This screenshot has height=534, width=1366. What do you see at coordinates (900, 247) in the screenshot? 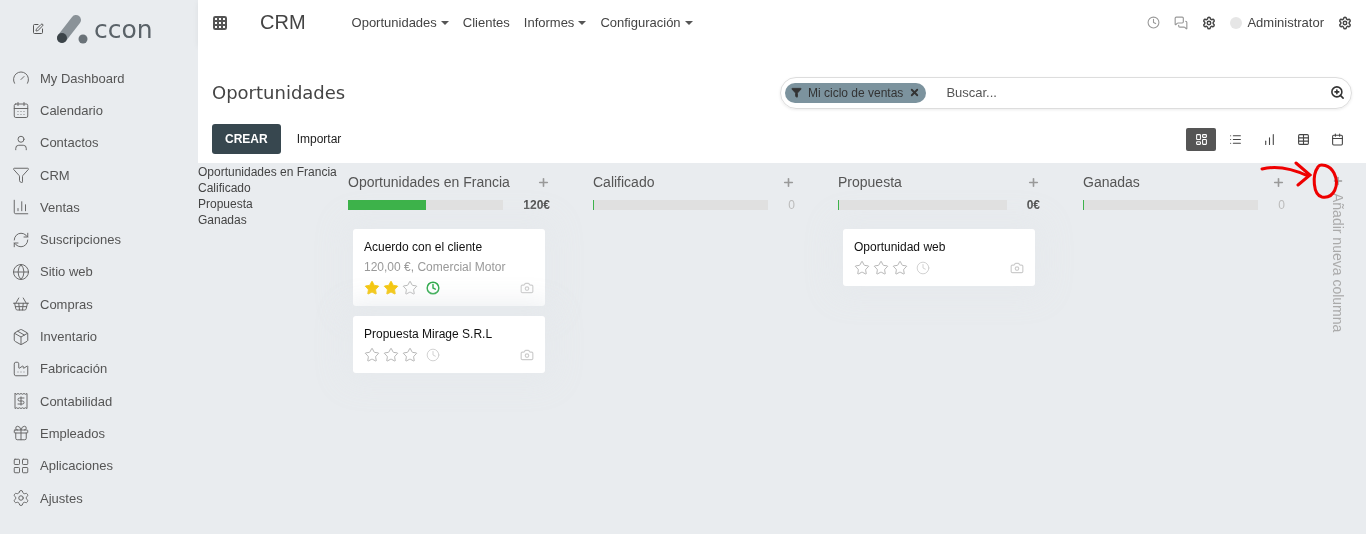
I see `card-title: Oportunidad web` at bounding box center [900, 247].